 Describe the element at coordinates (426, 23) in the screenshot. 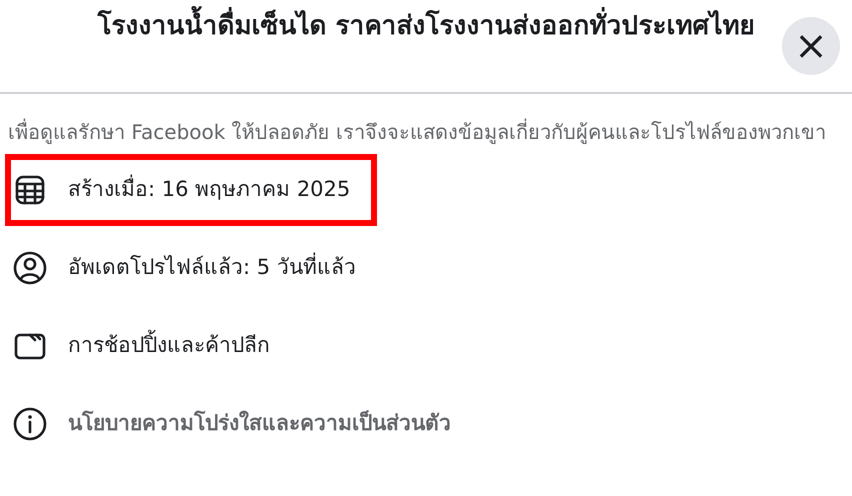

I see `dialog-title: โรงงานน้ำดื่มเซ็นได ราคาส่งโรงงานส่งออกทั่วประเทศไทย` at that location.